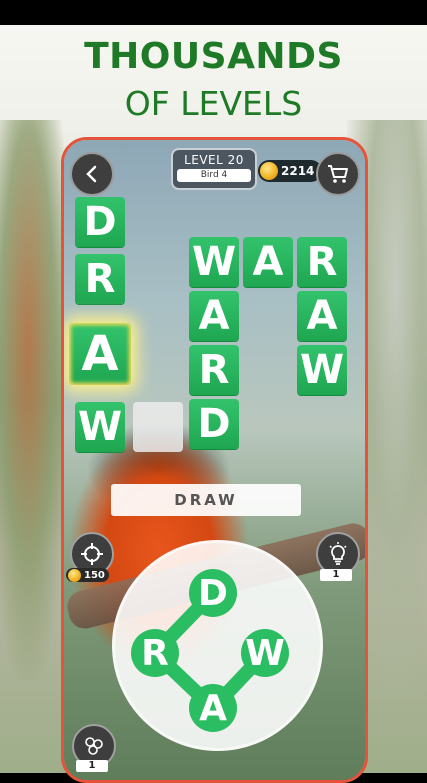  I want to click on back-arrow-icon, so click(91, 174).